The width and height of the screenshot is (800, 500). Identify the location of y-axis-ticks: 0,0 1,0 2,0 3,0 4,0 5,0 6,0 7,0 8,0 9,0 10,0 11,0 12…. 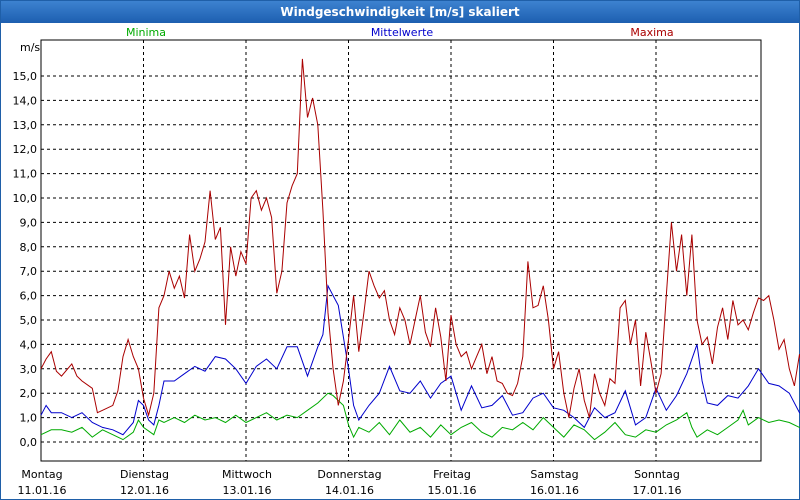
(25, 259).